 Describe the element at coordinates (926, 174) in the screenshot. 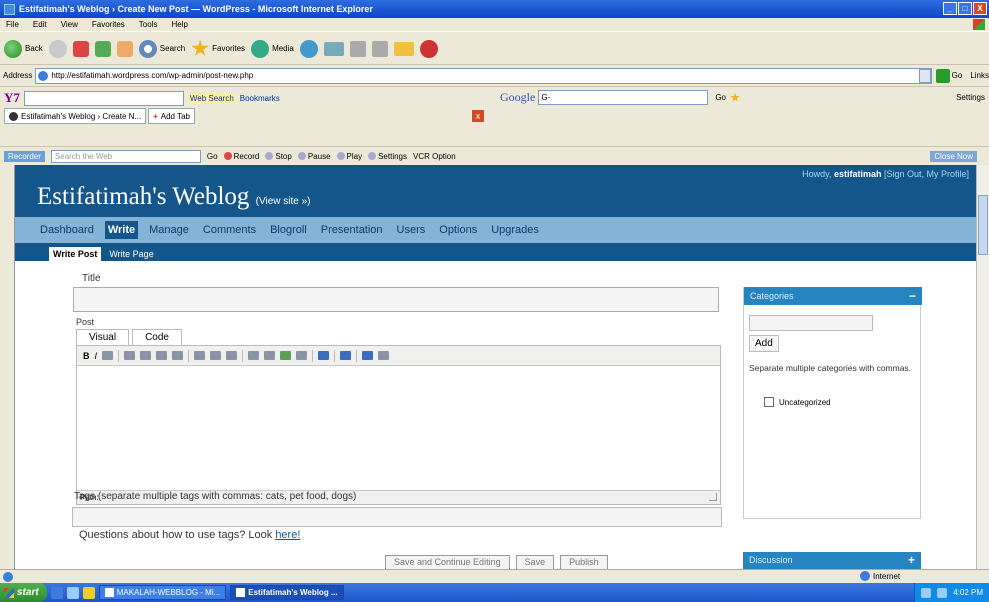

I see `user-links: [Sign Out, My Profile]` at that location.